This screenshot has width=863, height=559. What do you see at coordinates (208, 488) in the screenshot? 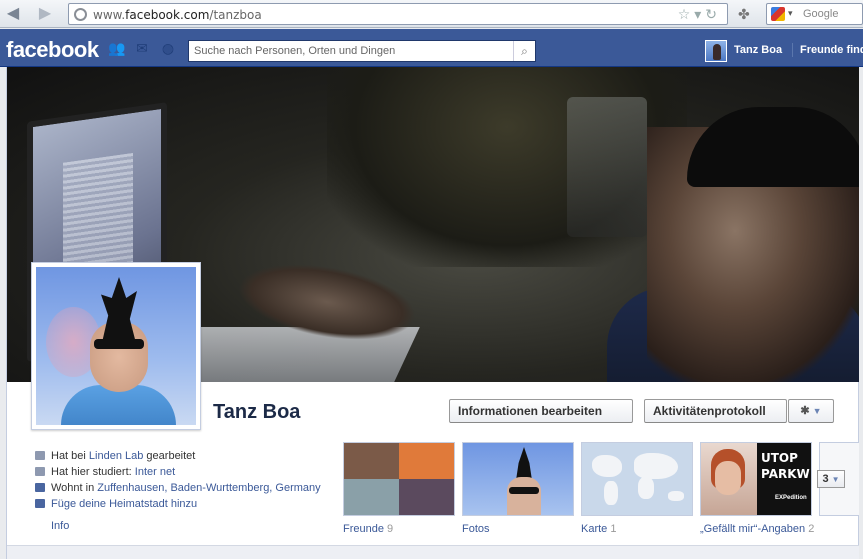
I see `location-link: Zuffenhausen, Baden-Wurttemberg, Germany` at bounding box center [208, 488].